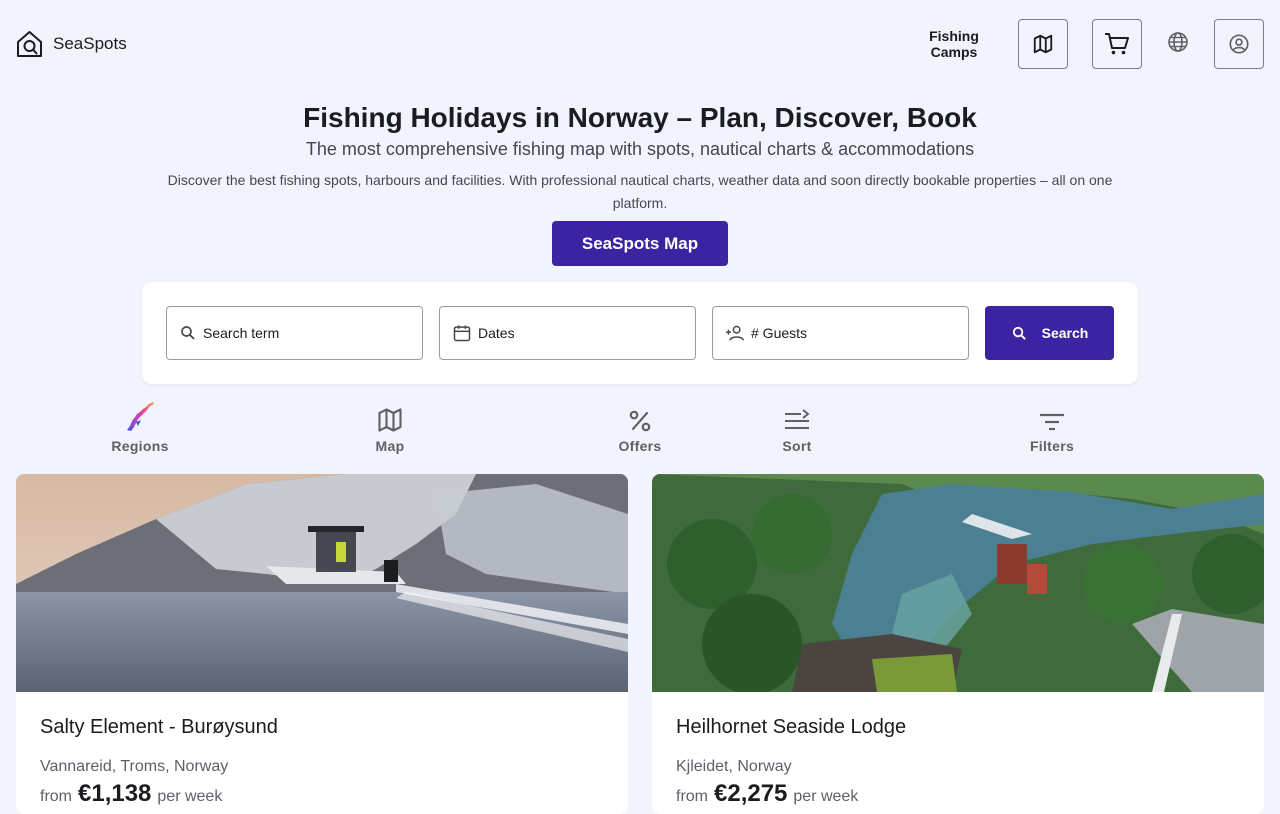  Describe the element at coordinates (958, 583) in the screenshot. I see `listing-photo-lodge` at that location.